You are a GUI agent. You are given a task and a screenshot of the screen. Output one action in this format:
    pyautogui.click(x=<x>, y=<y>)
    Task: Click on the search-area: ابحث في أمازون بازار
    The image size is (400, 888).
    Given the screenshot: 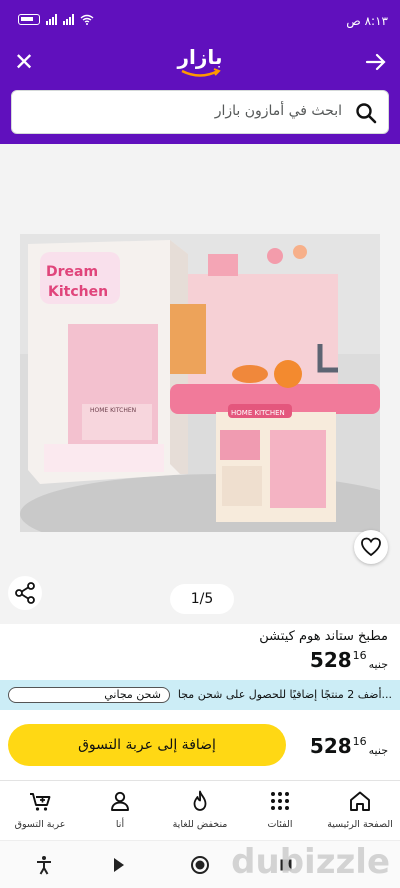 What is the action you would take?
    pyautogui.click(x=200, y=114)
    